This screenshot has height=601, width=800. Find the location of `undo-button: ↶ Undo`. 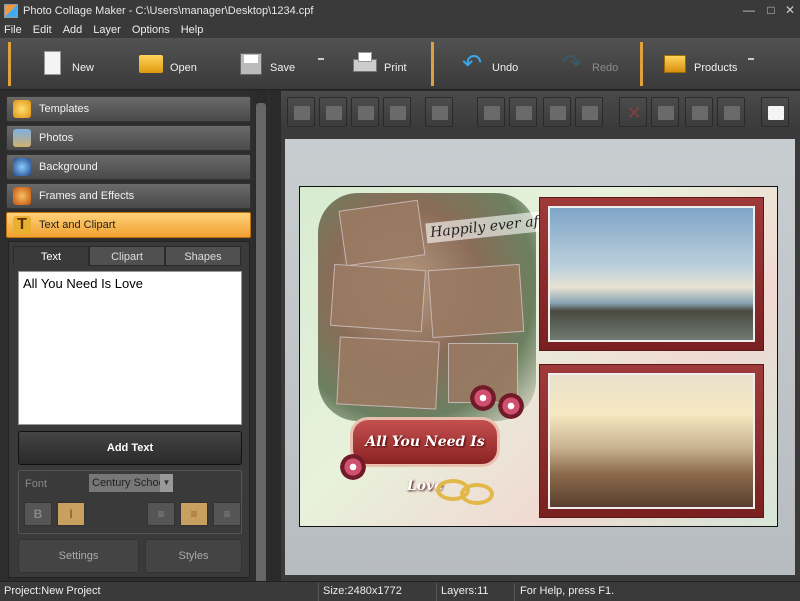

undo-button: ↶ Undo is located at coordinates (489, 64).